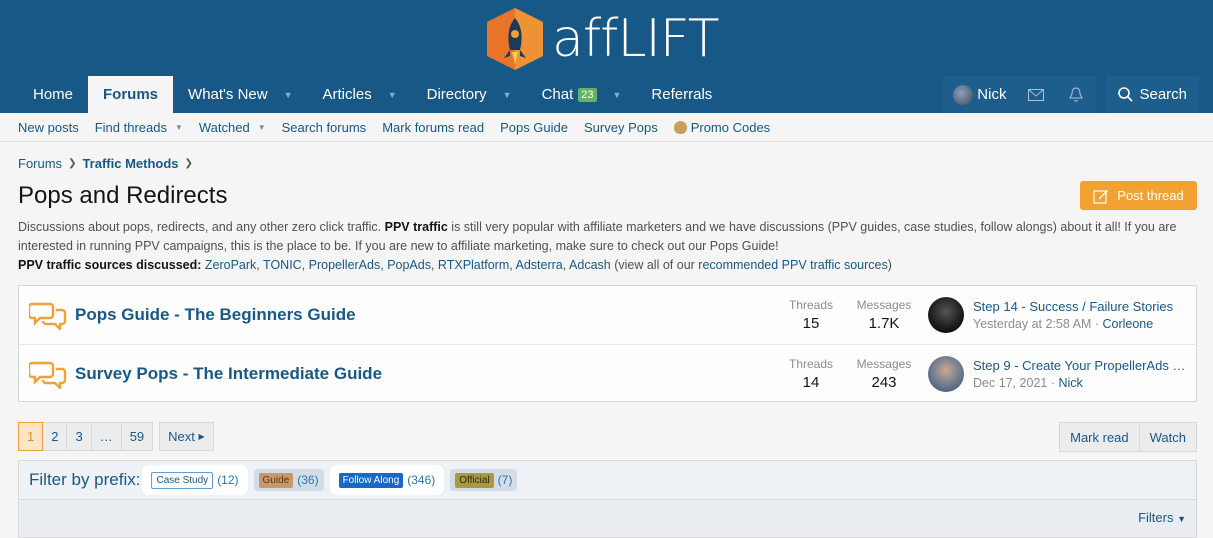  What do you see at coordinates (473, 265) in the screenshot?
I see `source-link: RTXPlatform` at bounding box center [473, 265].